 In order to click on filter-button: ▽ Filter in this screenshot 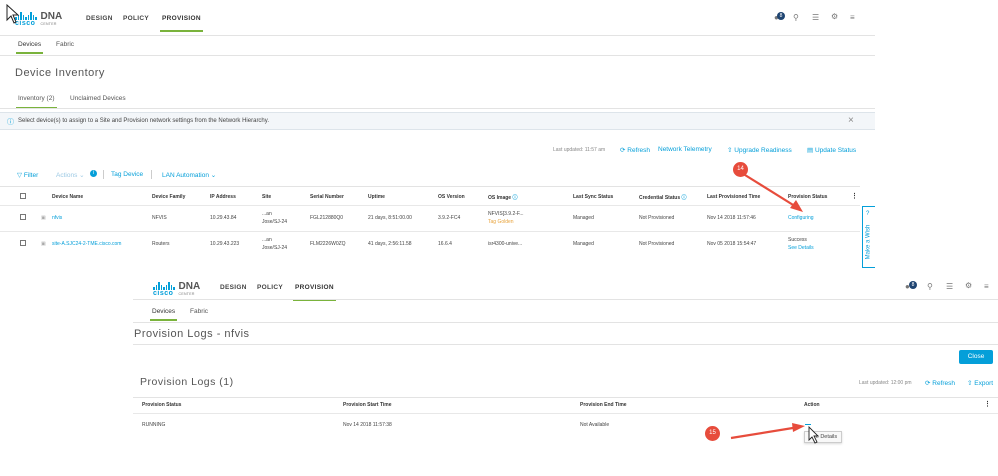, I will do `click(27, 175)`.